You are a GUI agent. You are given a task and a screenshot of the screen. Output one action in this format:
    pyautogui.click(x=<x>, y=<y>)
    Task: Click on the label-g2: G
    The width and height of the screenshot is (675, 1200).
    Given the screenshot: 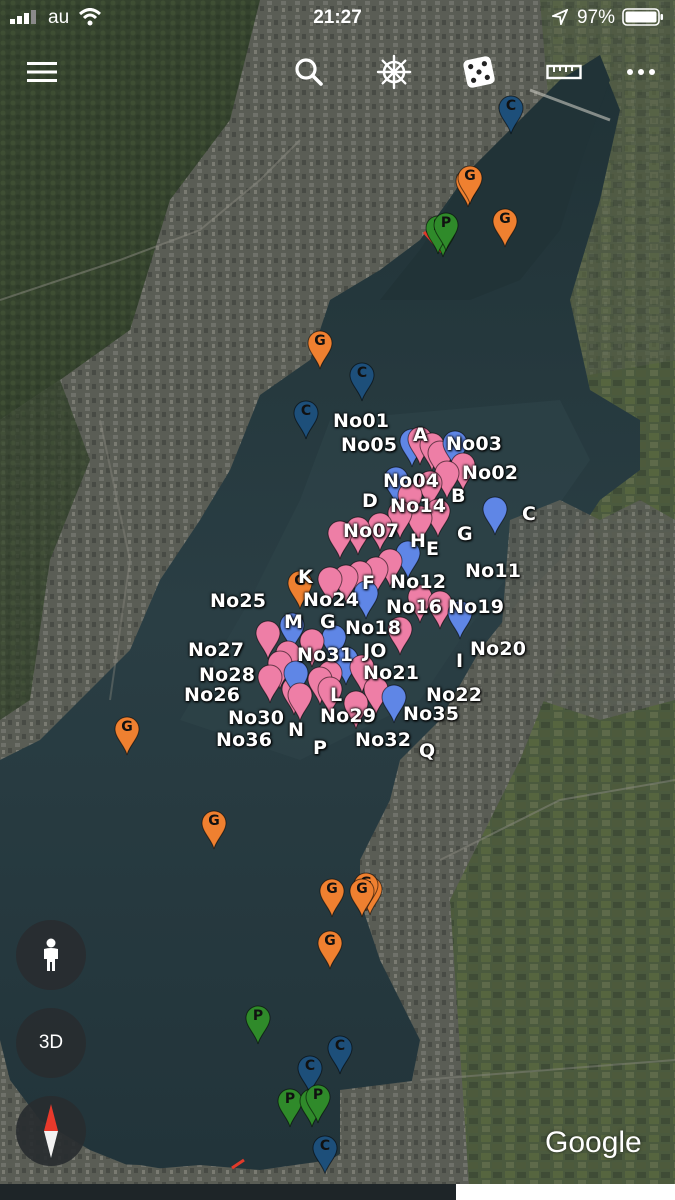 What is the action you would take?
    pyautogui.click(x=328, y=622)
    